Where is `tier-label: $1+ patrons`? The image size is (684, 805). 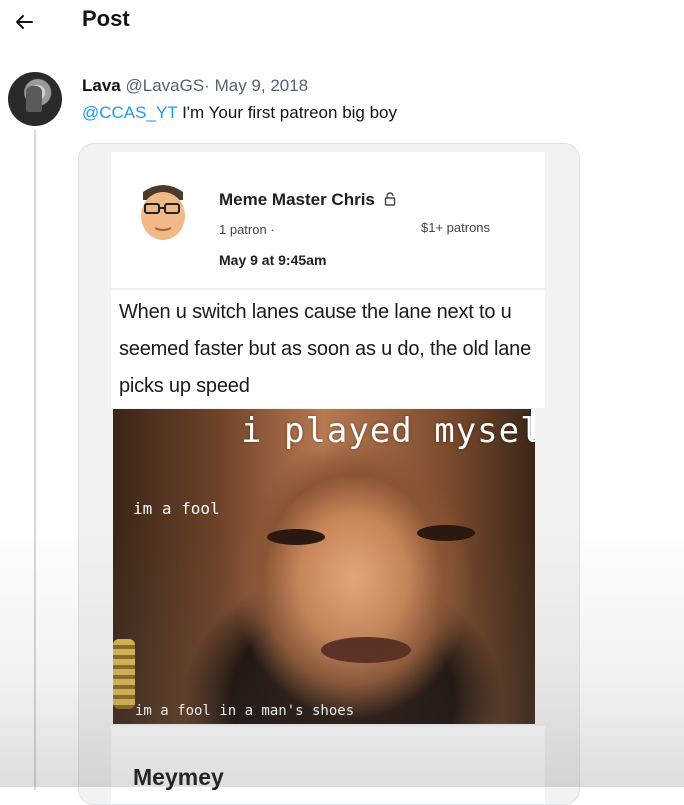 tier-label: $1+ patrons is located at coordinates (456, 227).